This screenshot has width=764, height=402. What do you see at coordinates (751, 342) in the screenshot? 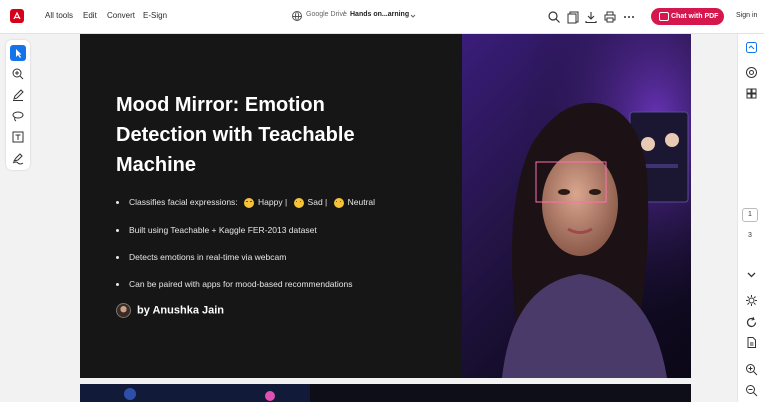
I see `page-icon` at bounding box center [751, 342].